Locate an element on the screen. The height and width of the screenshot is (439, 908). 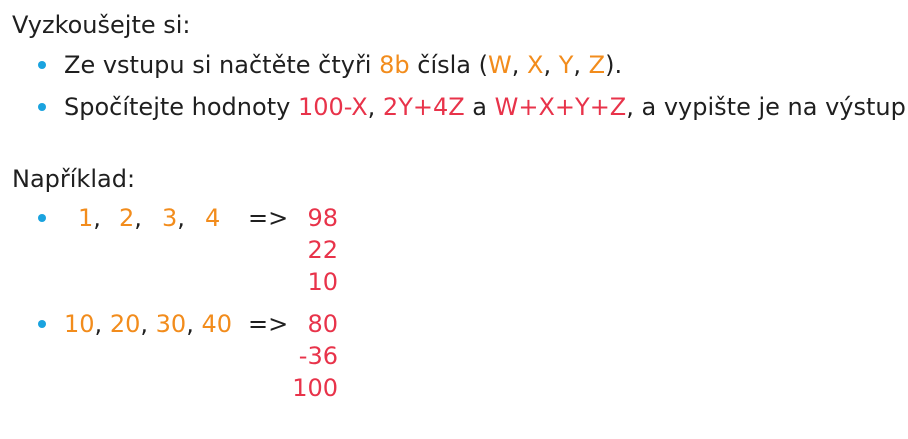
task-1-suffix: ). is located at coordinates (614, 65).